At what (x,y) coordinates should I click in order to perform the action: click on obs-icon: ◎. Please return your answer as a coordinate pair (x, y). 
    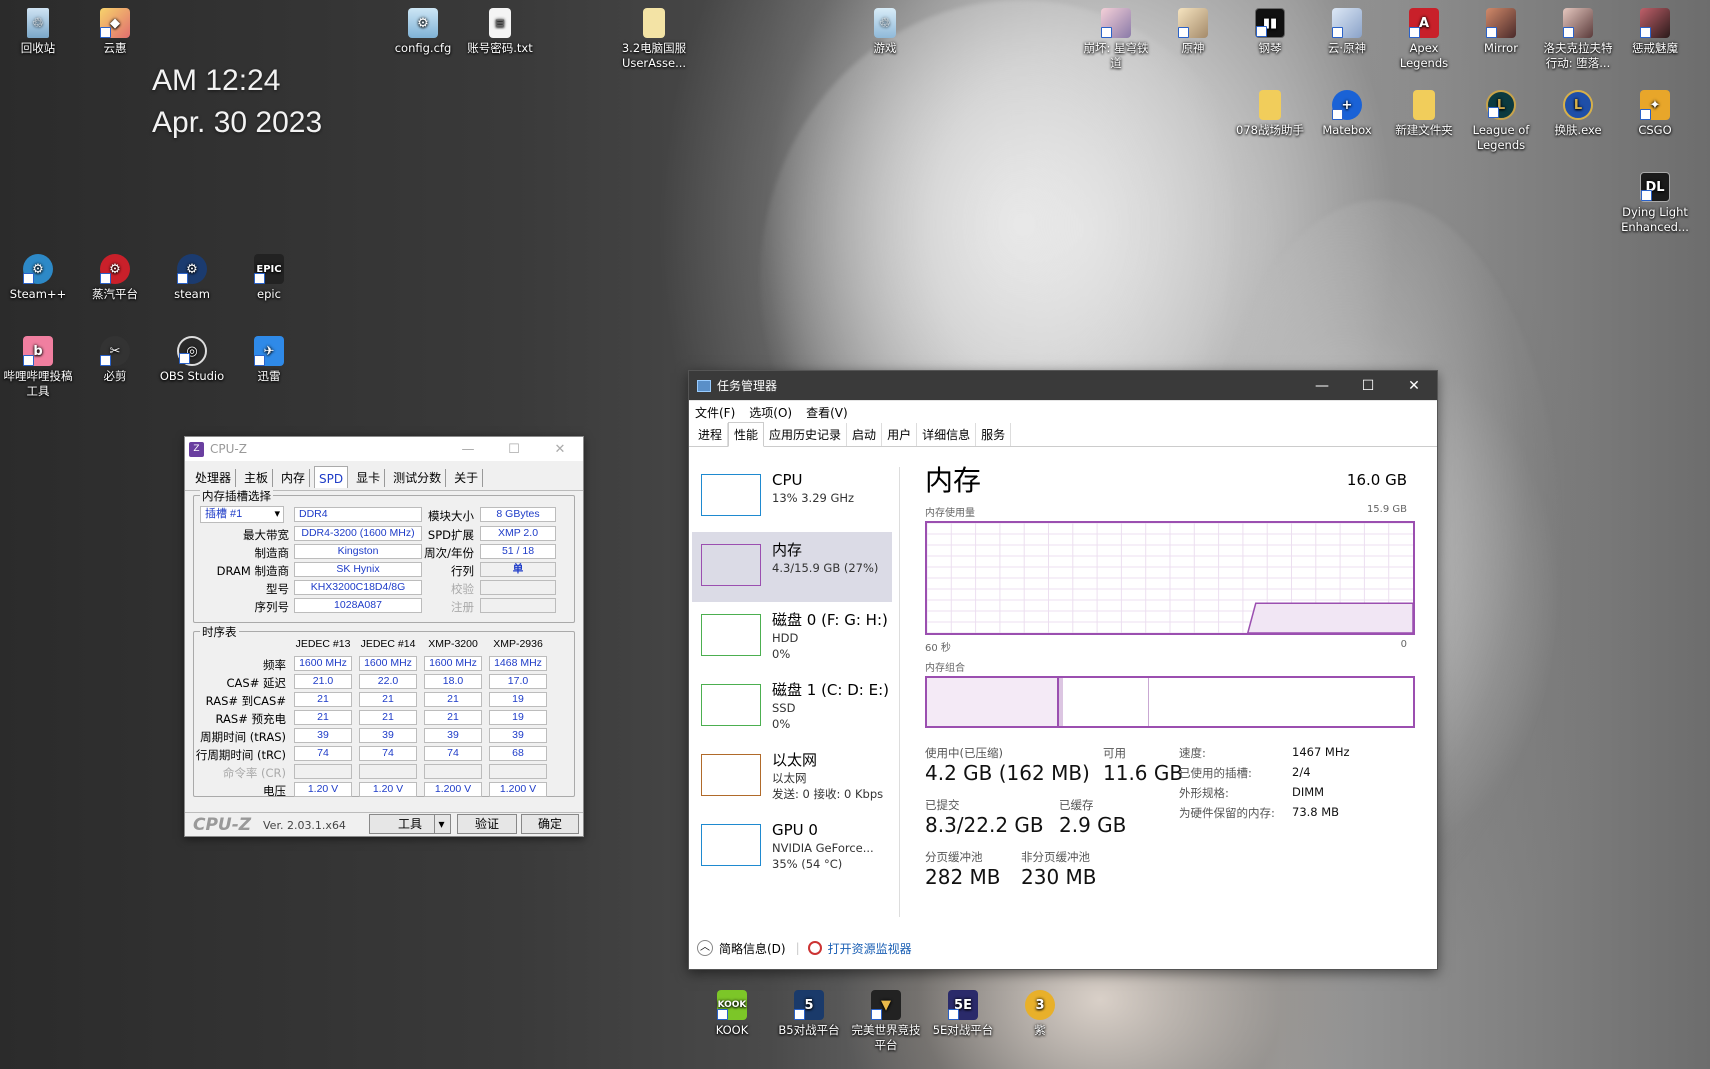
    Looking at the image, I should click on (192, 351).